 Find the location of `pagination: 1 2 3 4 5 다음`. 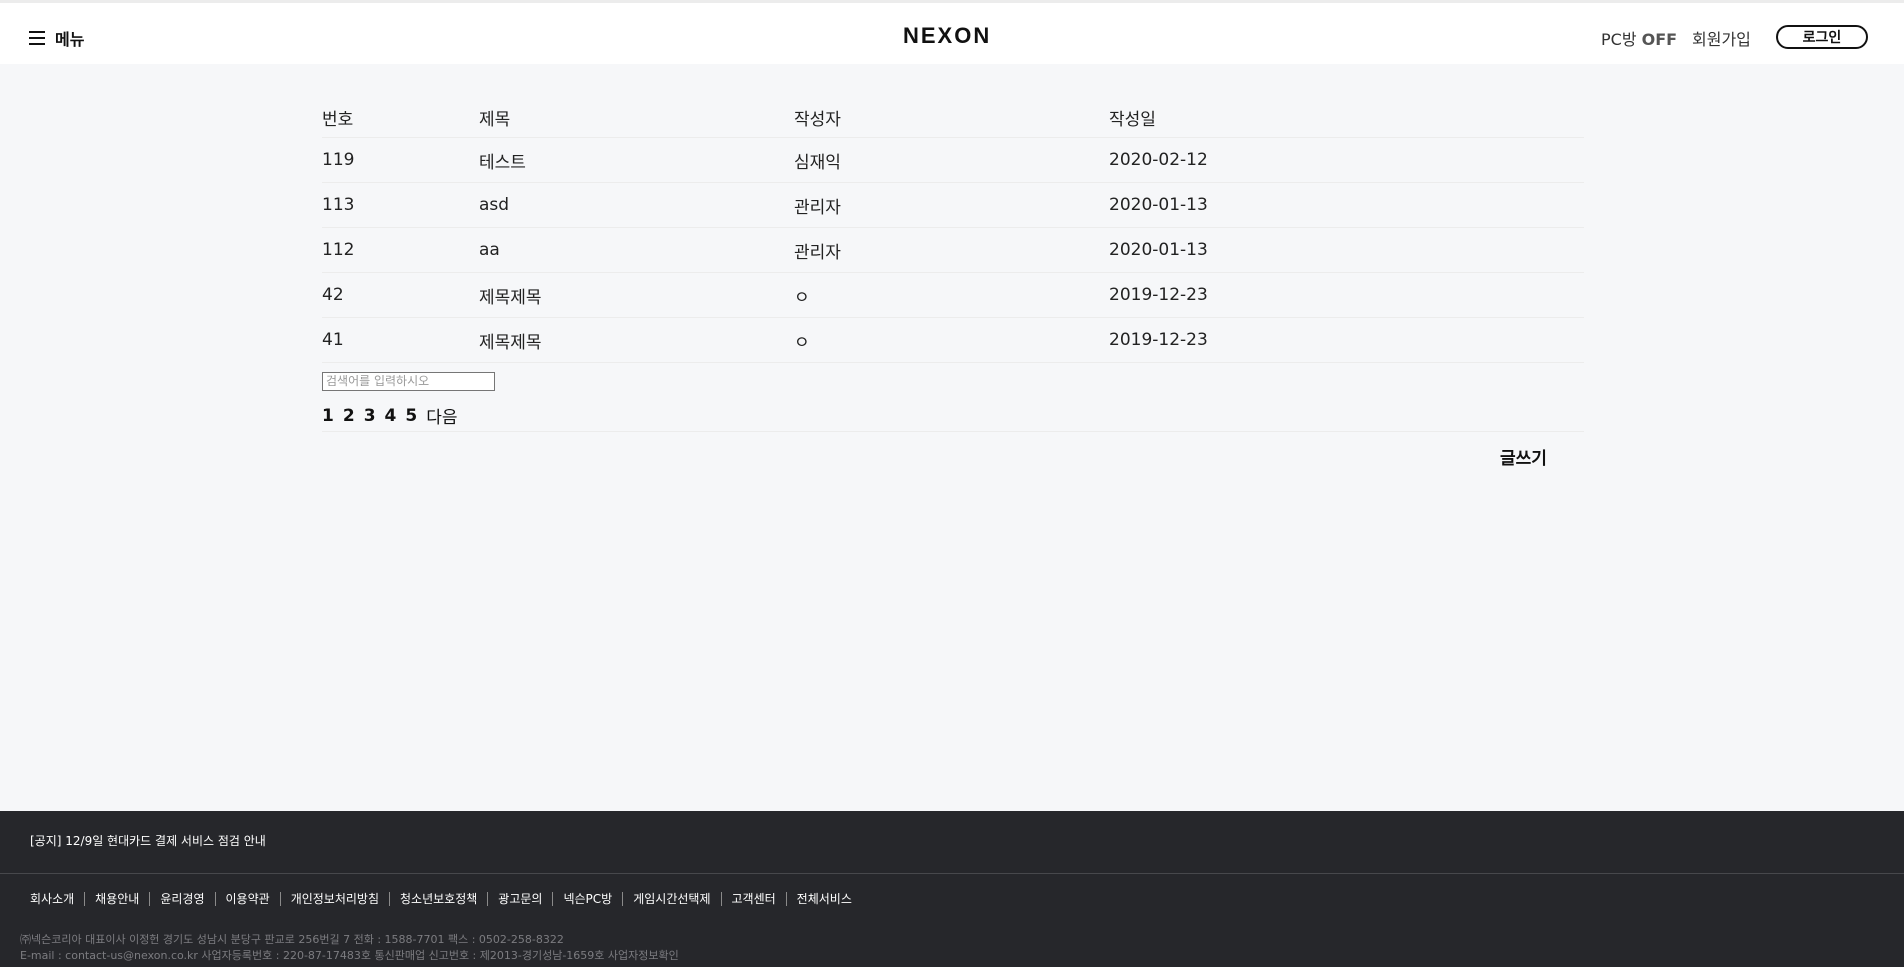

pagination: 1 2 3 4 5 다음 is located at coordinates (953, 416).